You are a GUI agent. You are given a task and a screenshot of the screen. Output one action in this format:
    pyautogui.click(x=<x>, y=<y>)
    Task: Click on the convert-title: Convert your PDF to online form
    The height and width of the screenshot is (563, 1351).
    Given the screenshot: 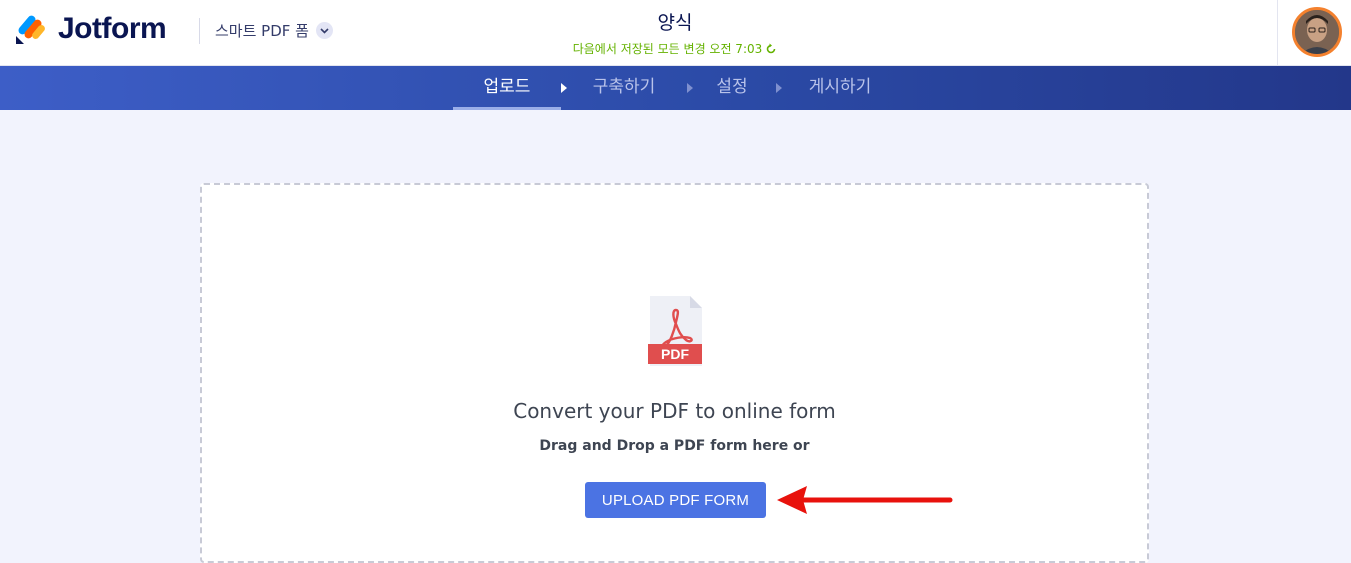 What is the action you would take?
    pyautogui.click(x=674, y=411)
    